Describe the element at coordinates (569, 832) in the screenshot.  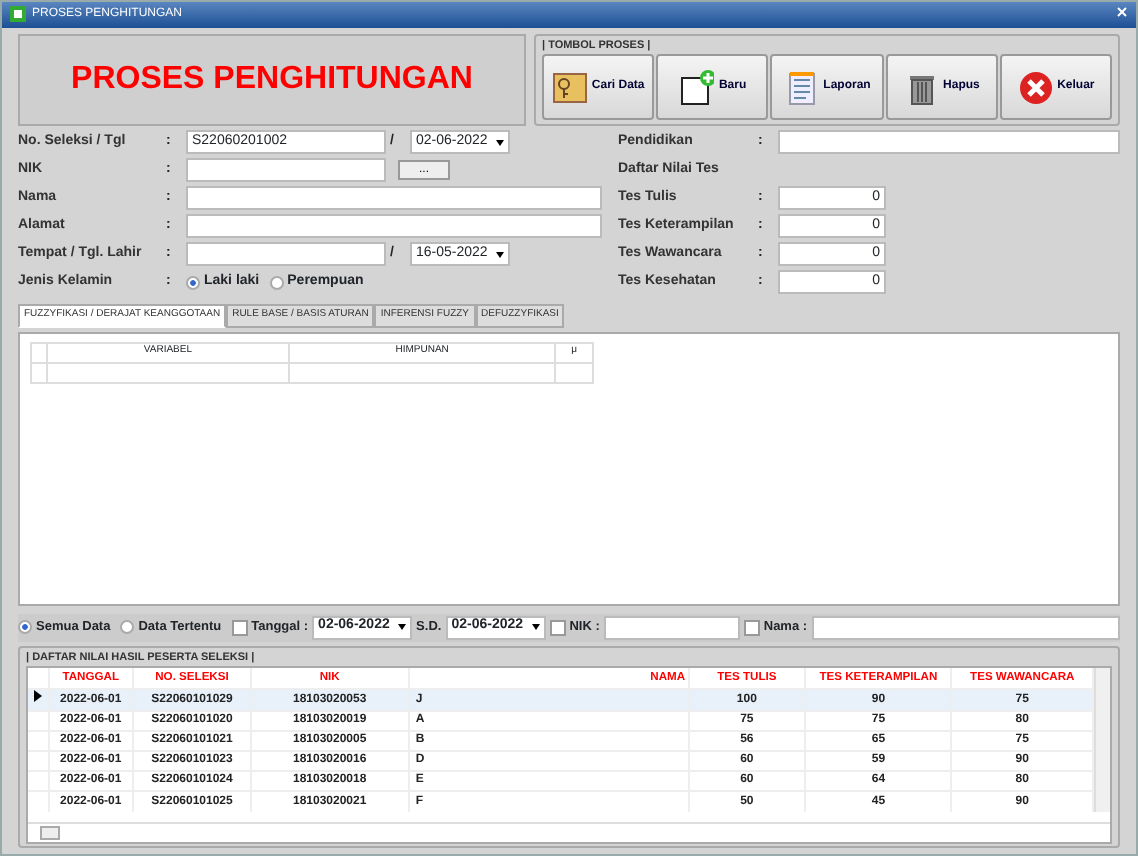
I see `horizontal-scrollbar` at that location.